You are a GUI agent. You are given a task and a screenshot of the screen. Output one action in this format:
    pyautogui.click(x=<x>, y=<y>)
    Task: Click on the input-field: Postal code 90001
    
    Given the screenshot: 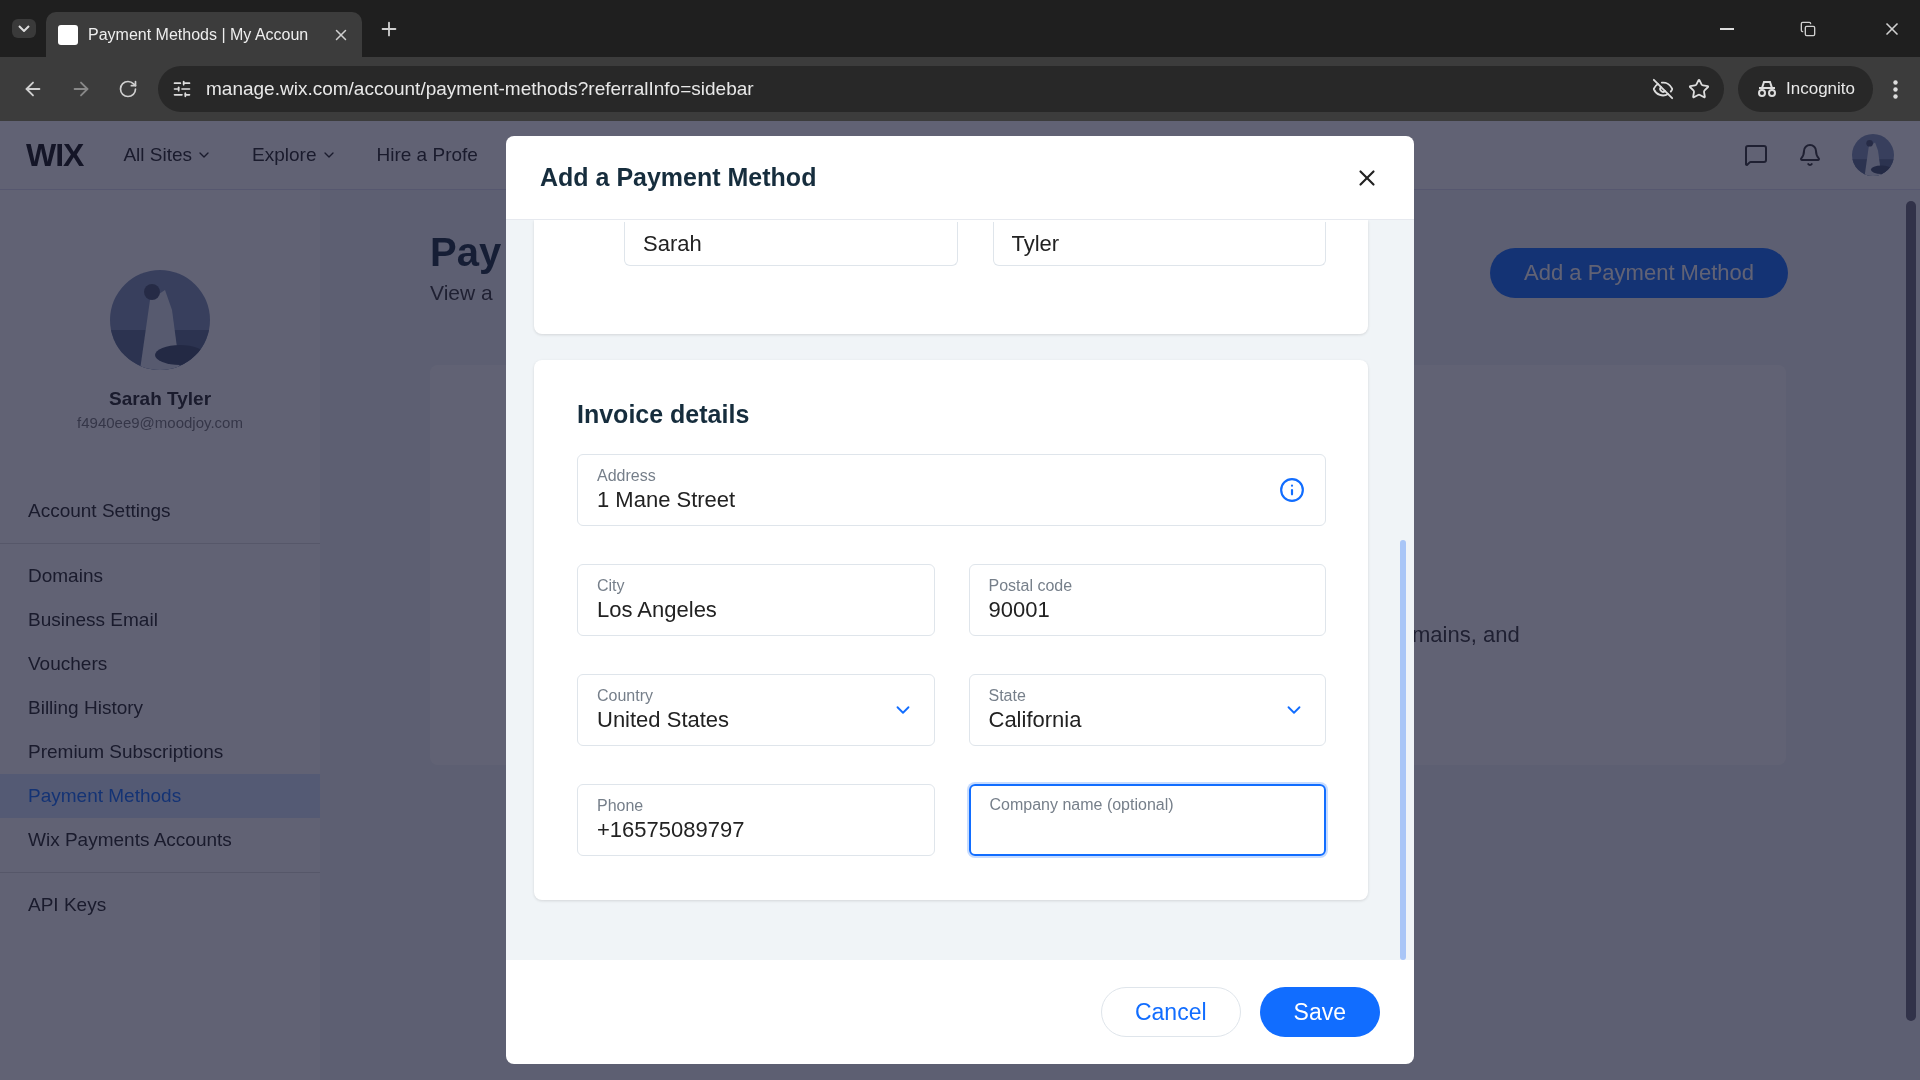 What is the action you would take?
    pyautogui.click(x=1147, y=600)
    